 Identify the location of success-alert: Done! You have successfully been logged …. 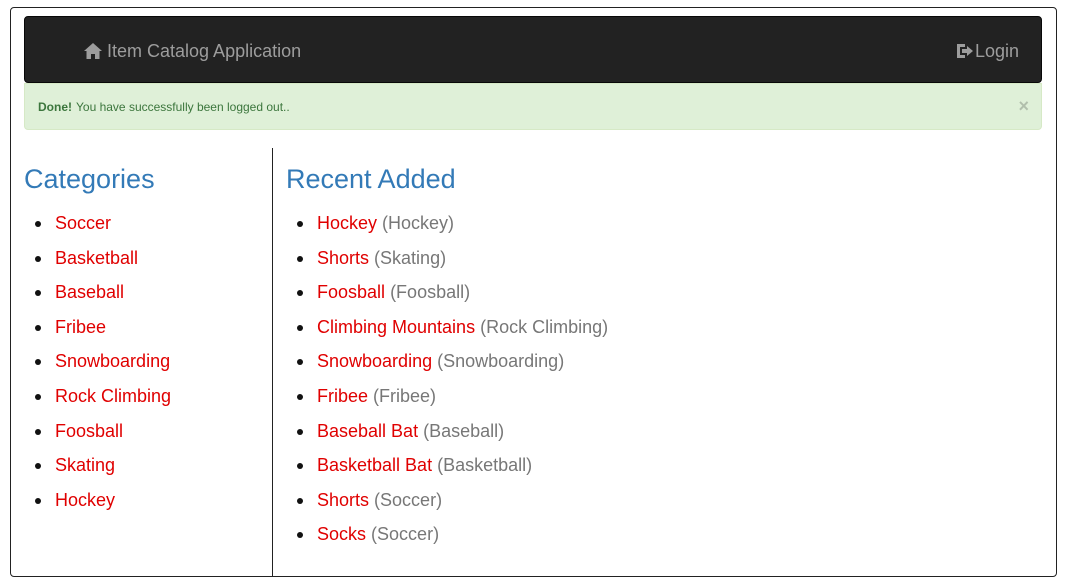
(533, 106).